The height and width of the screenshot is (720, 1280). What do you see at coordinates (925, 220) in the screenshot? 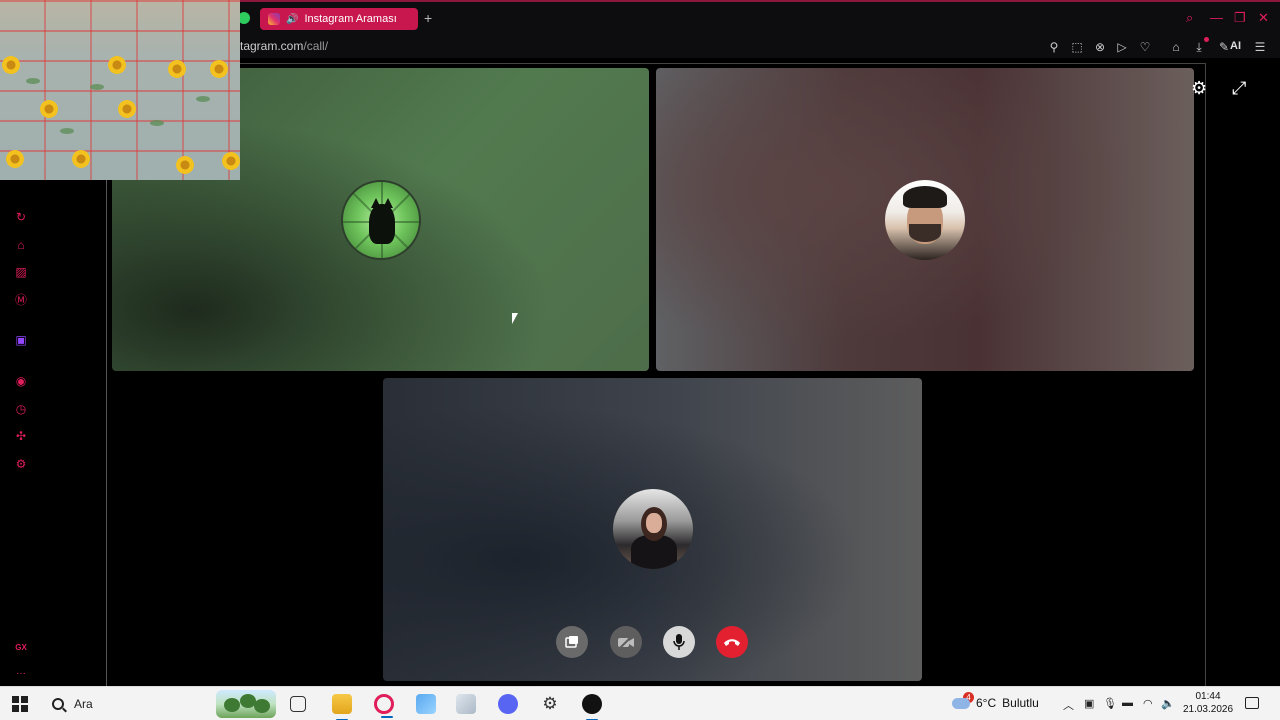
I see `man-avatar` at bounding box center [925, 220].